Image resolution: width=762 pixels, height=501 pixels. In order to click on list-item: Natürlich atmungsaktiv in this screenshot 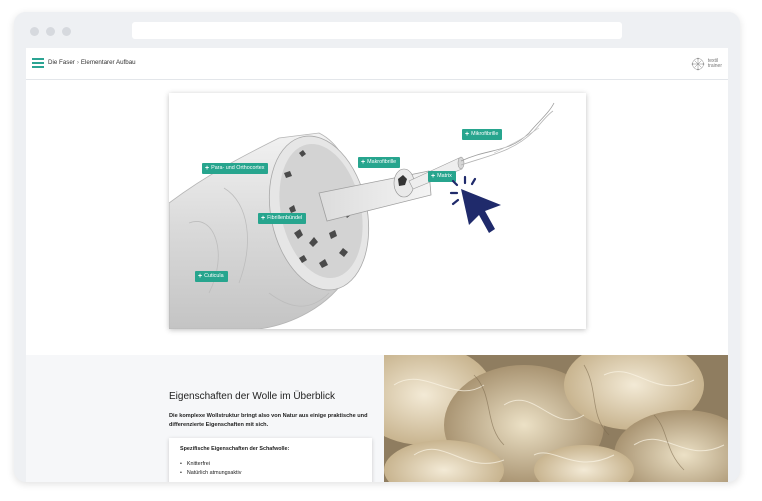, I will do `click(211, 473)`.